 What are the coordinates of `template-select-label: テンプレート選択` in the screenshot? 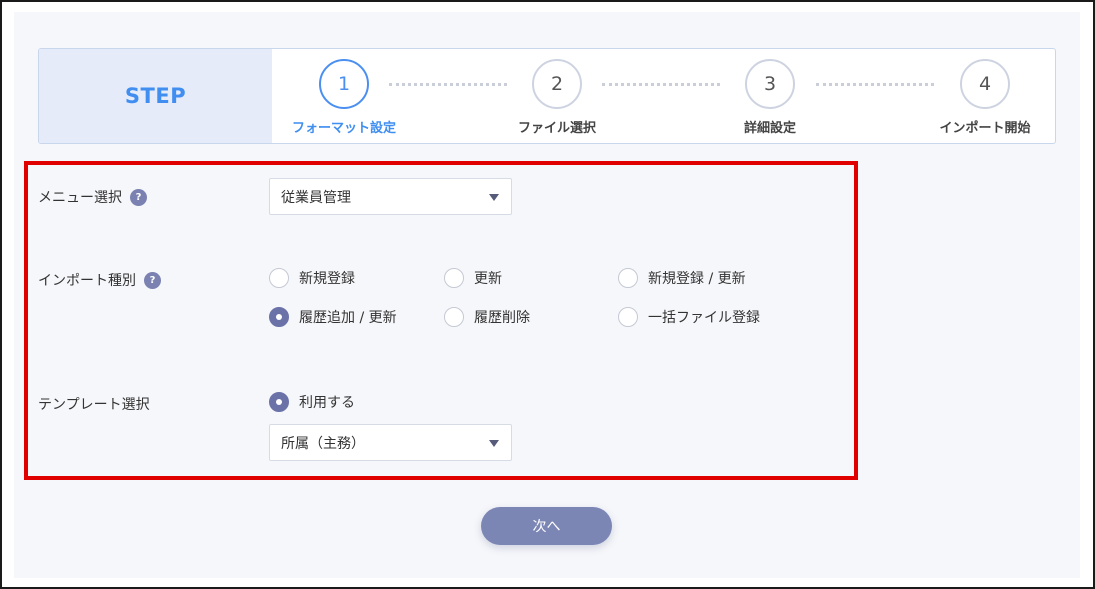 It's located at (94, 405).